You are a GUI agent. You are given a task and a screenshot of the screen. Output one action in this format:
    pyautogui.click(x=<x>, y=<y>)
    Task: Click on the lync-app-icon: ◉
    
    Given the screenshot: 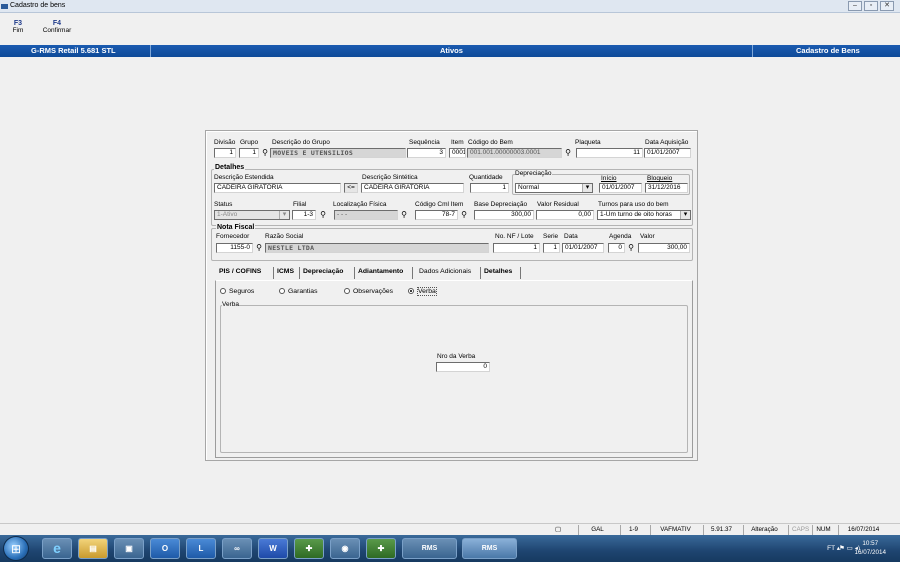 What is the action you would take?
    pyautogui.click(x=345, y=548)
    